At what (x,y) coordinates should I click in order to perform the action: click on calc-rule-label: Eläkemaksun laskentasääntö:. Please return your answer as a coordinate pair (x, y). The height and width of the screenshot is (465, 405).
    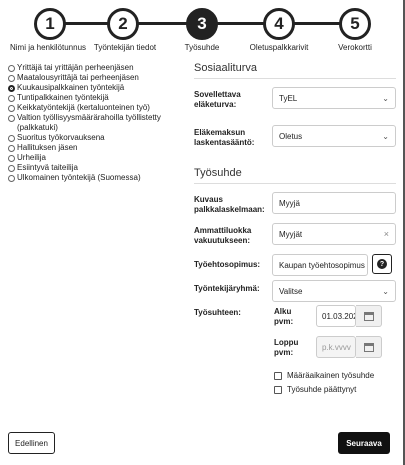
    Looking at the image, I should click on (224, 137).